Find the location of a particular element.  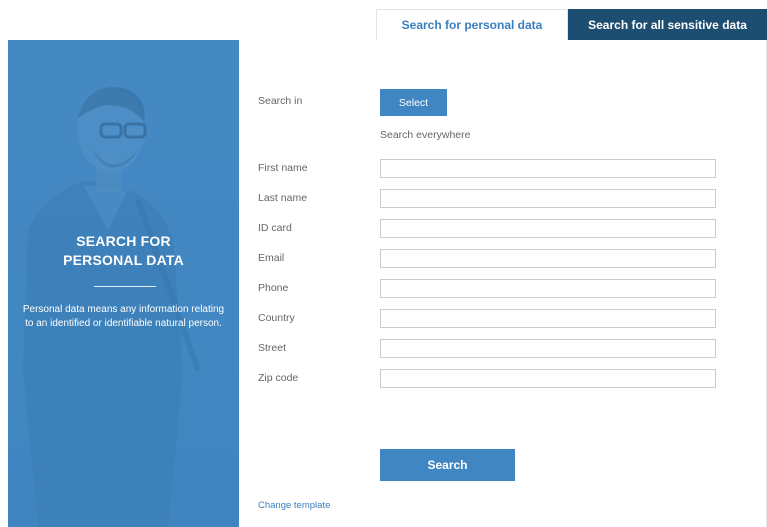

country-input is located at coordinates (548, 318).